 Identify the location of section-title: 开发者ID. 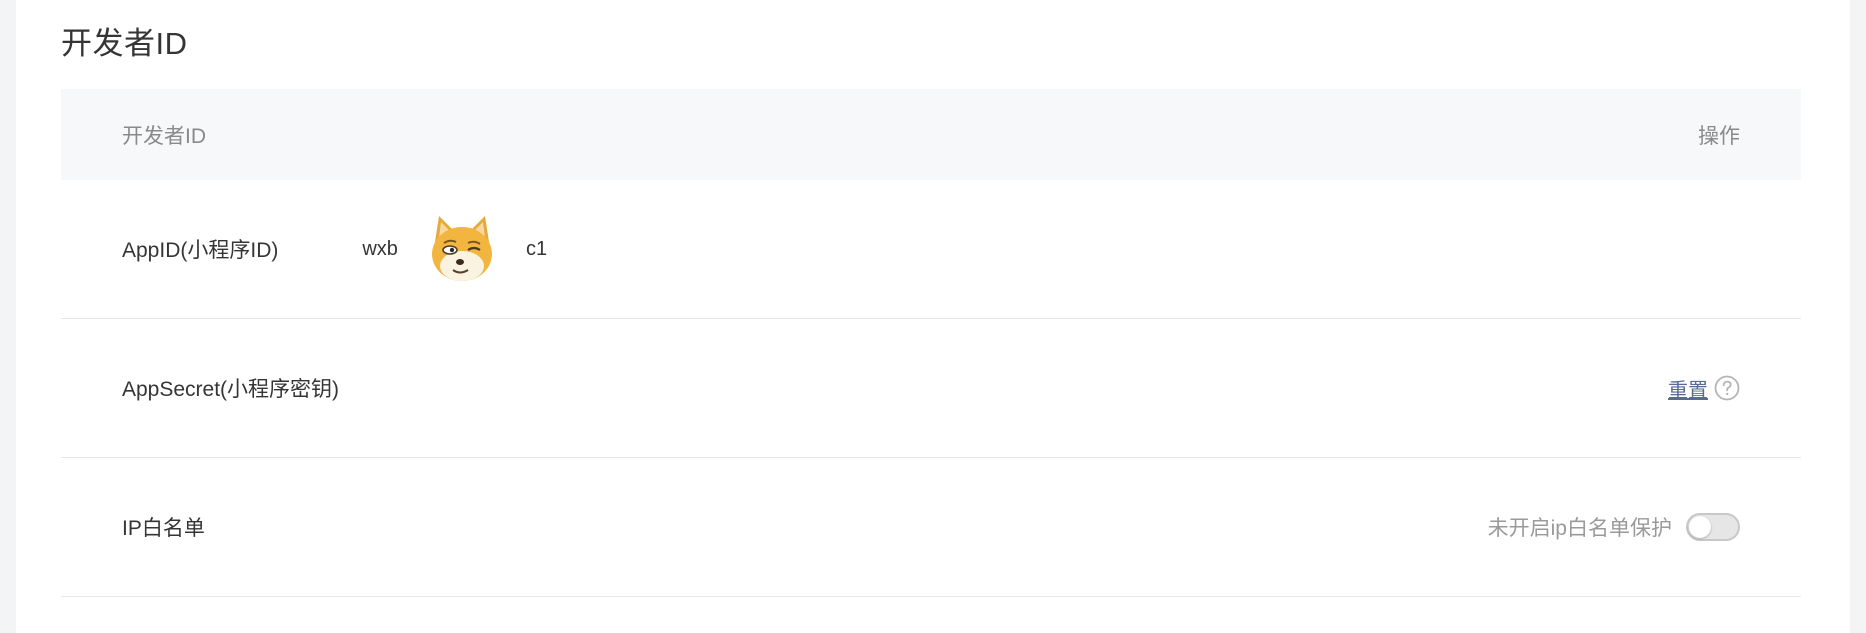
(124, 43).